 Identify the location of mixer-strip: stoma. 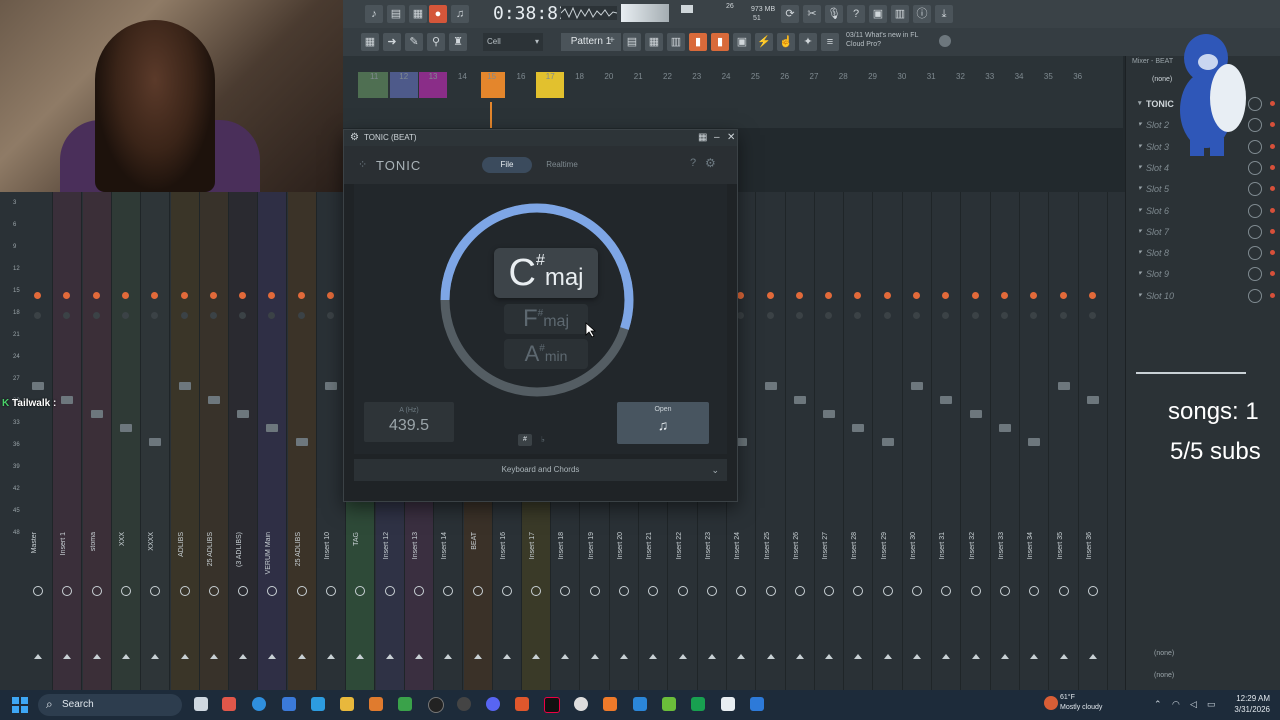
(97, 441).